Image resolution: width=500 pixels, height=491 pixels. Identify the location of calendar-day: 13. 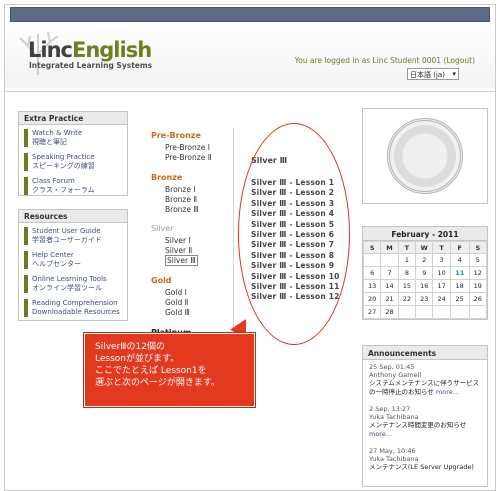
(372, 286).